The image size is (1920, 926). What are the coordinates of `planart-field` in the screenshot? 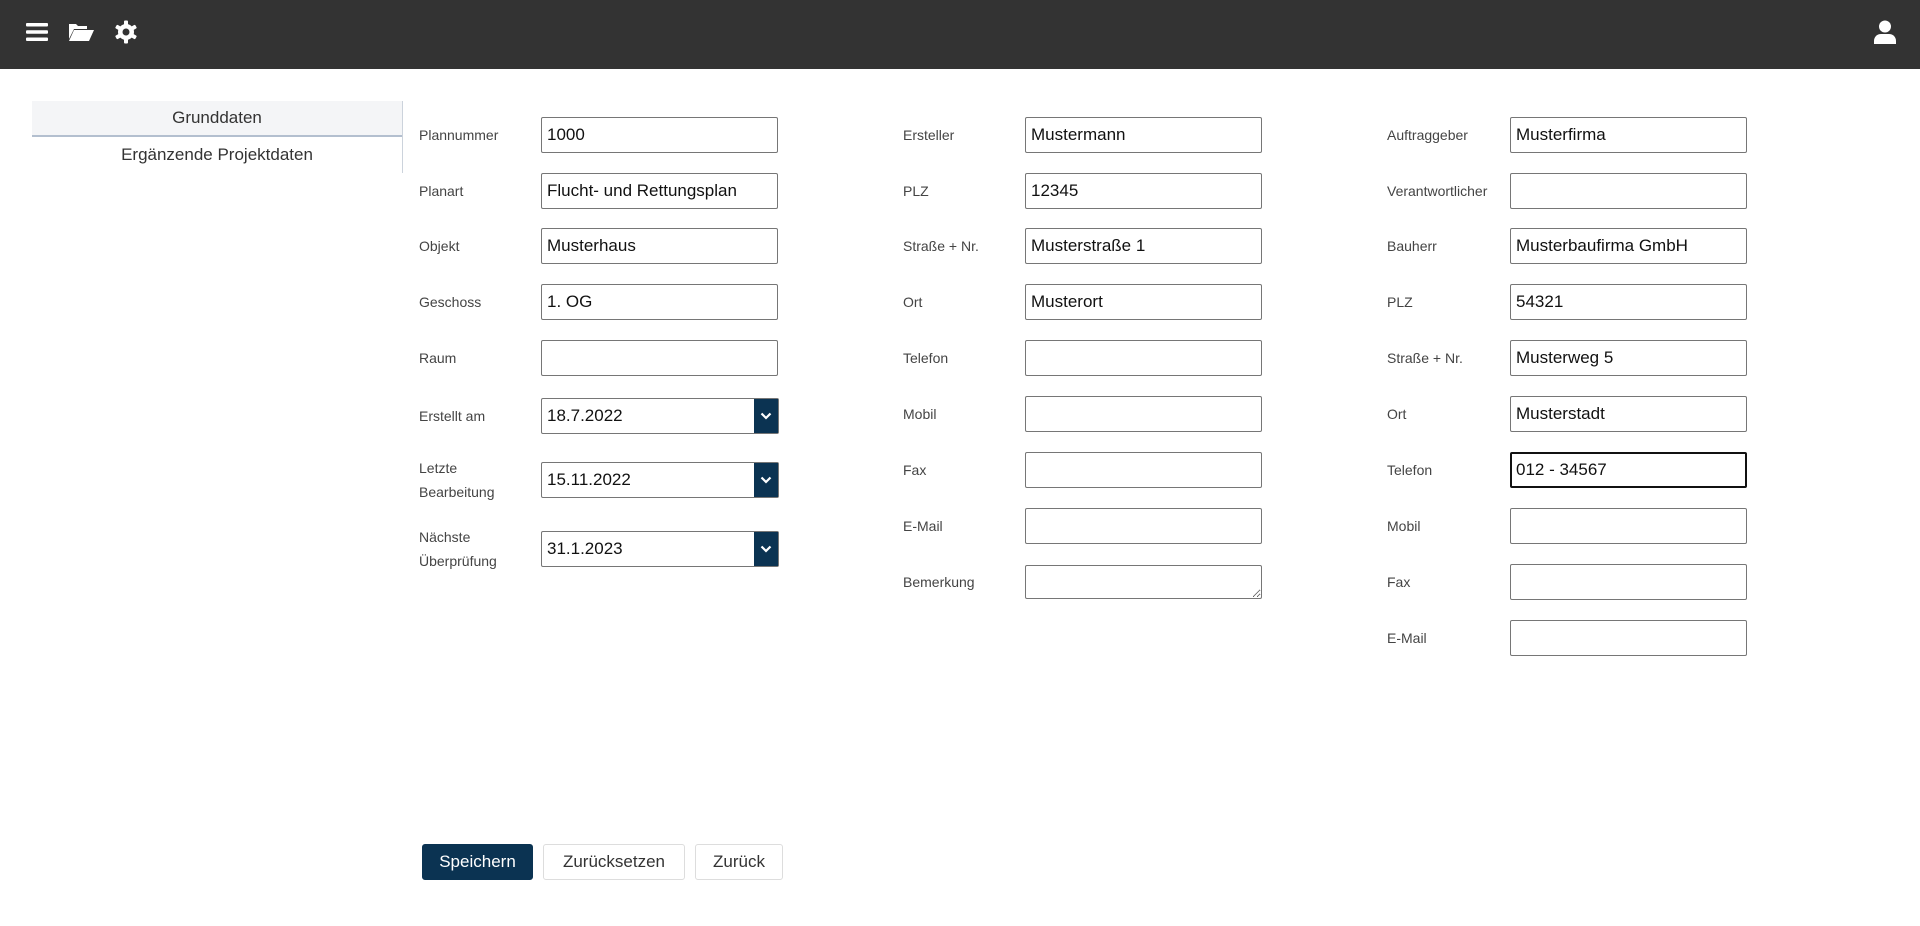 It's located at (659, 191).